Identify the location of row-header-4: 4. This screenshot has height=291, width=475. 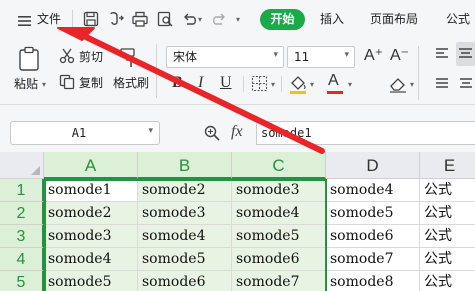
(22, 259).